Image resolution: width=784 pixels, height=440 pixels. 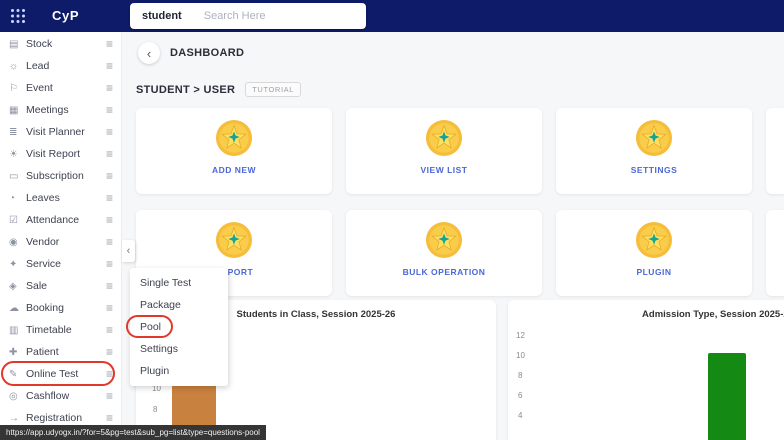 I want to click on apps-grid-icon, so click(x=18, y=16).